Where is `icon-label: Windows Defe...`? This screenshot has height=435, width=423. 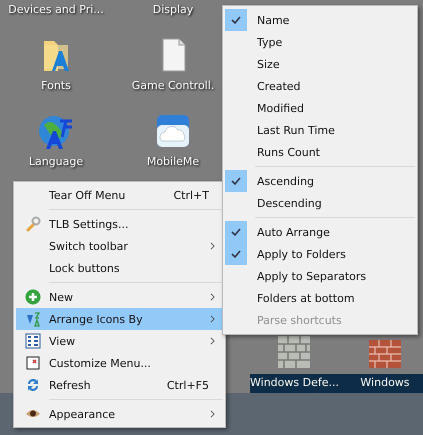 icon-label: Windows Defe... is located at coordinates (294, 382).